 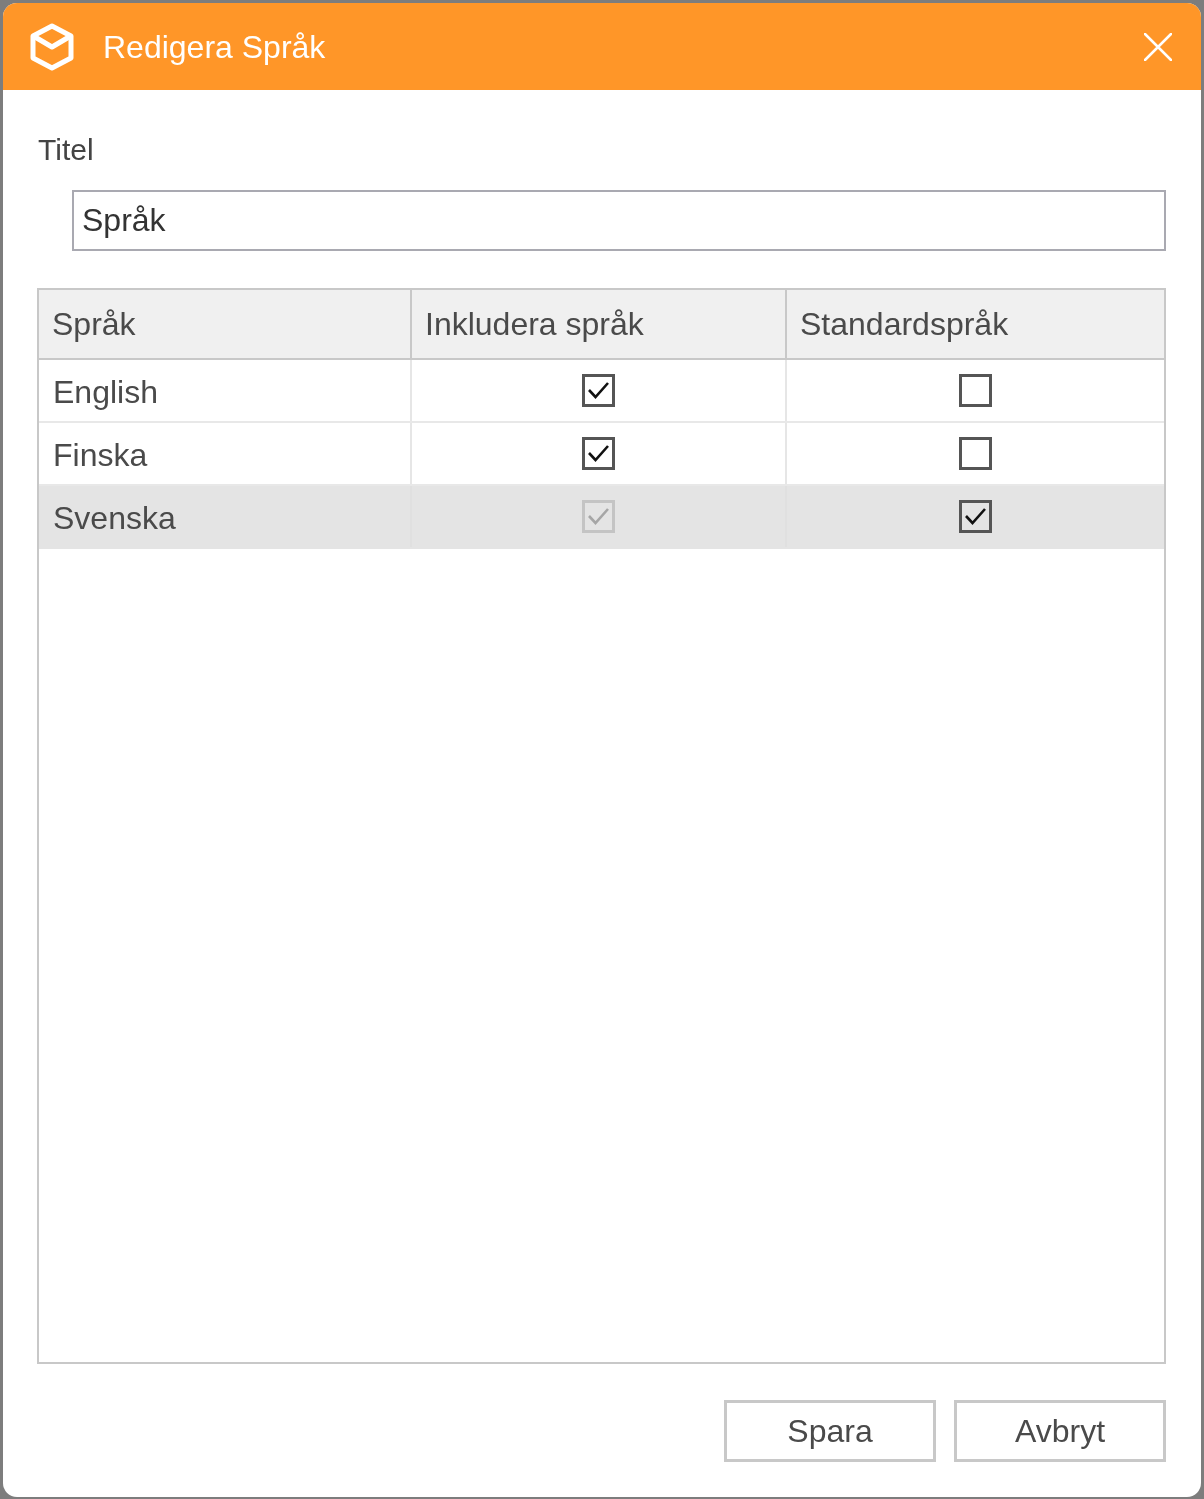 I want to click on table-row: Finska, so click(x=601, y=454).